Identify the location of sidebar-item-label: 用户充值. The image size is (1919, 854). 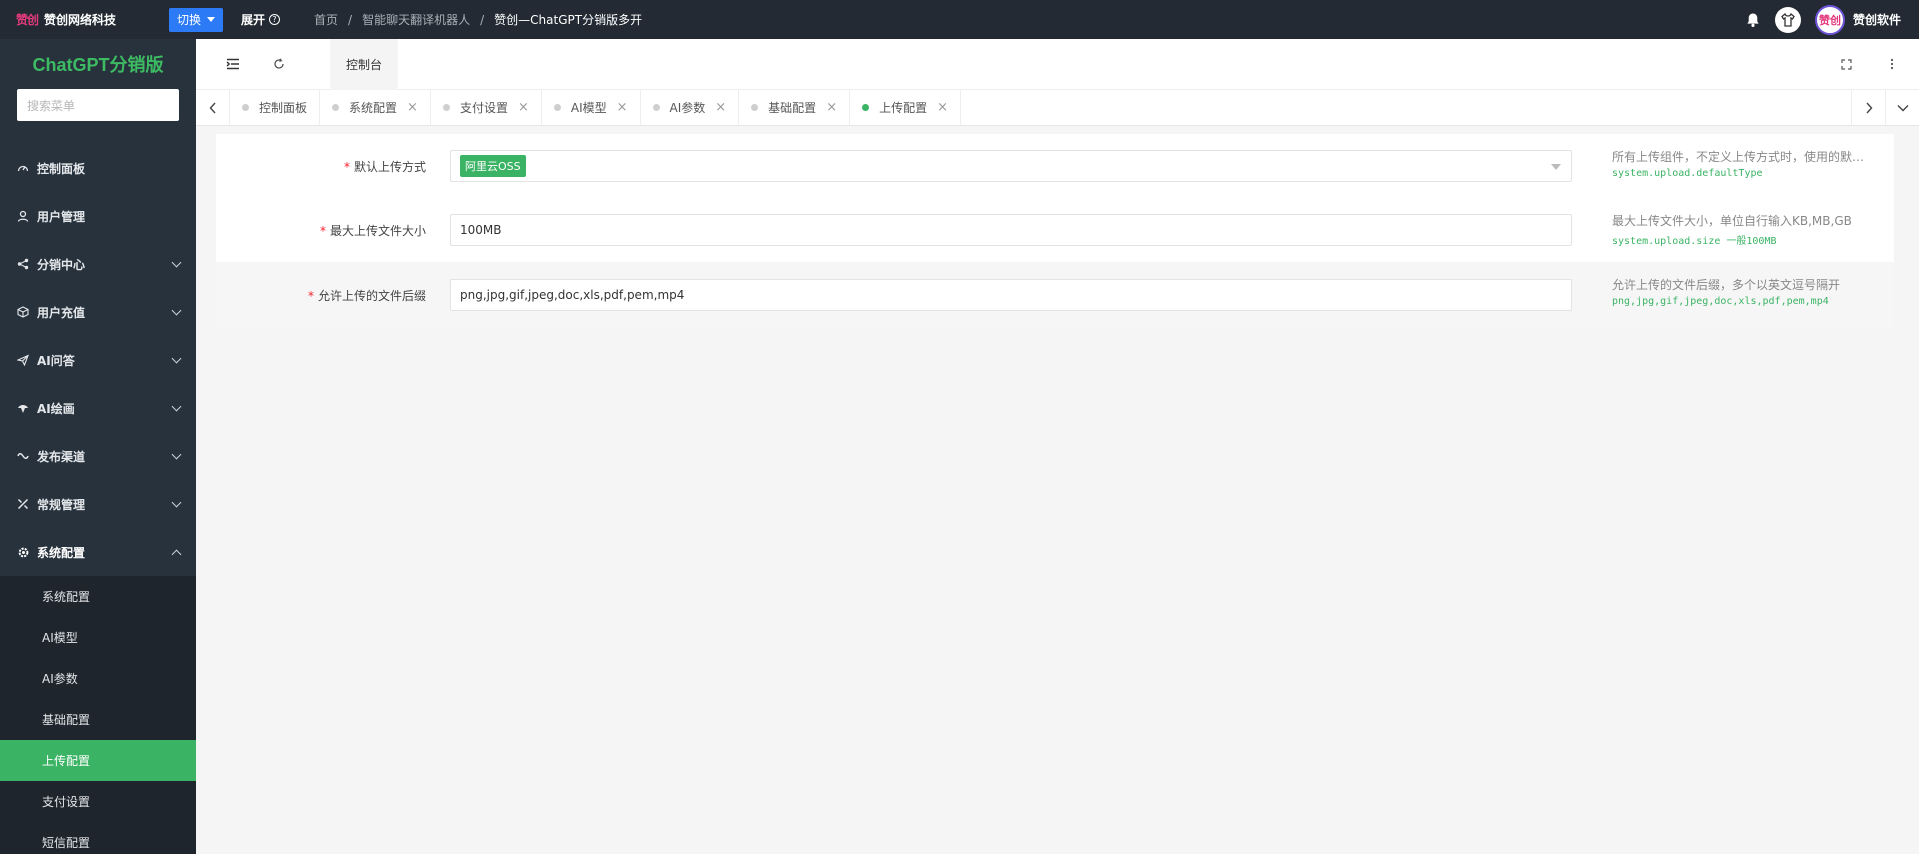
(61, 312).